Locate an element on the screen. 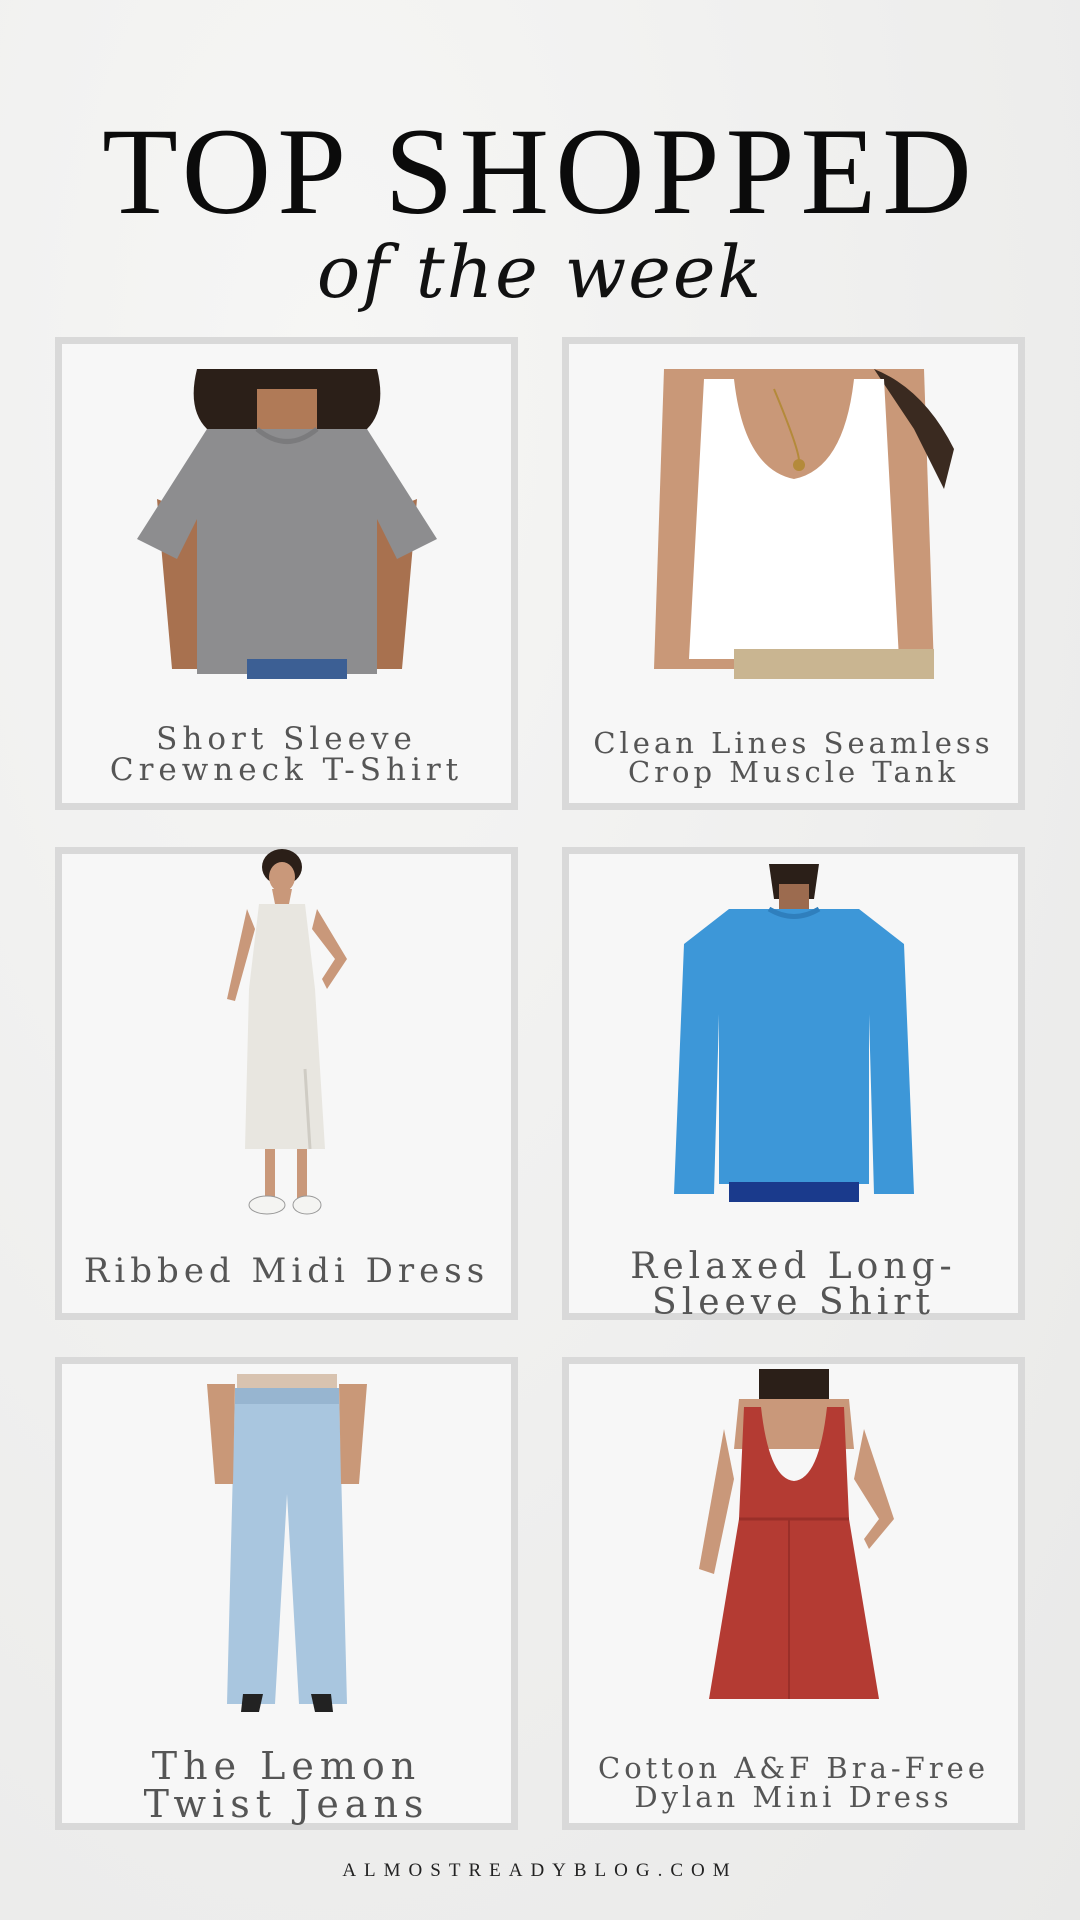 The image size is (1080, 1920). wide-leg-jeans-photo is located at coordinates (286, 1544).